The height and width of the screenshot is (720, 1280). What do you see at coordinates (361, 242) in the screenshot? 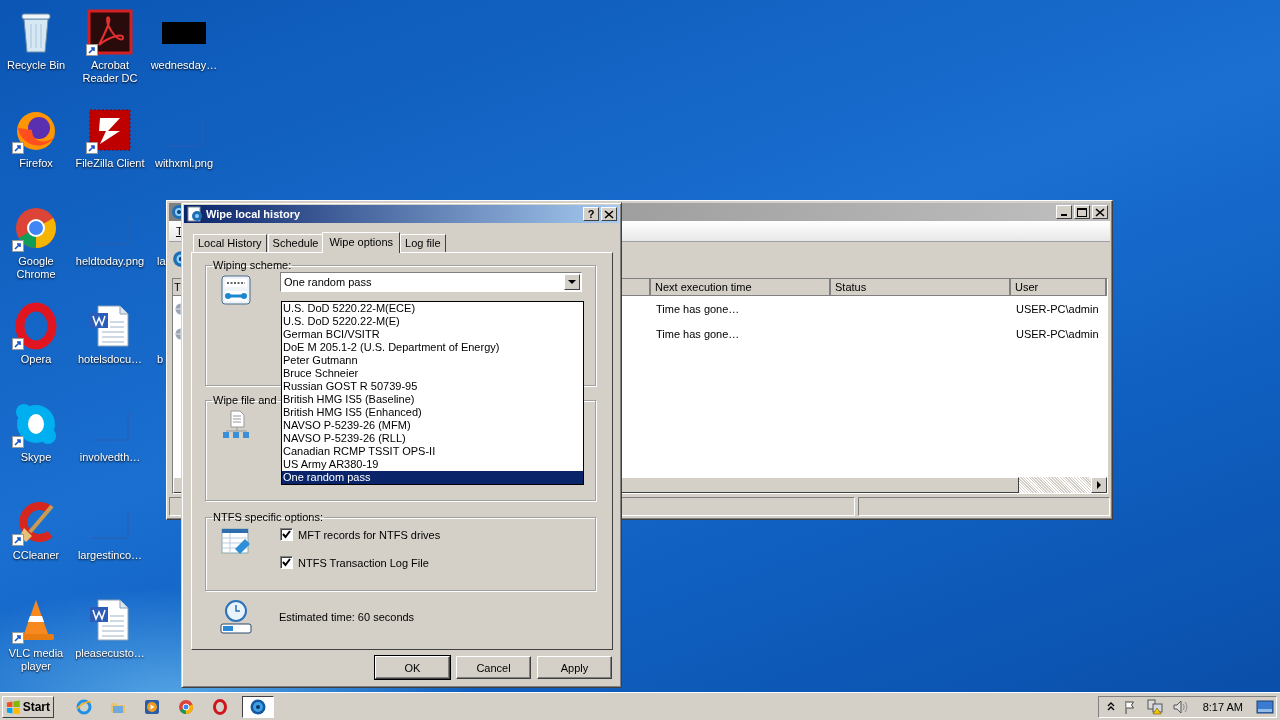
I see `tab: Wipe options` at bounding box center [361, 242].